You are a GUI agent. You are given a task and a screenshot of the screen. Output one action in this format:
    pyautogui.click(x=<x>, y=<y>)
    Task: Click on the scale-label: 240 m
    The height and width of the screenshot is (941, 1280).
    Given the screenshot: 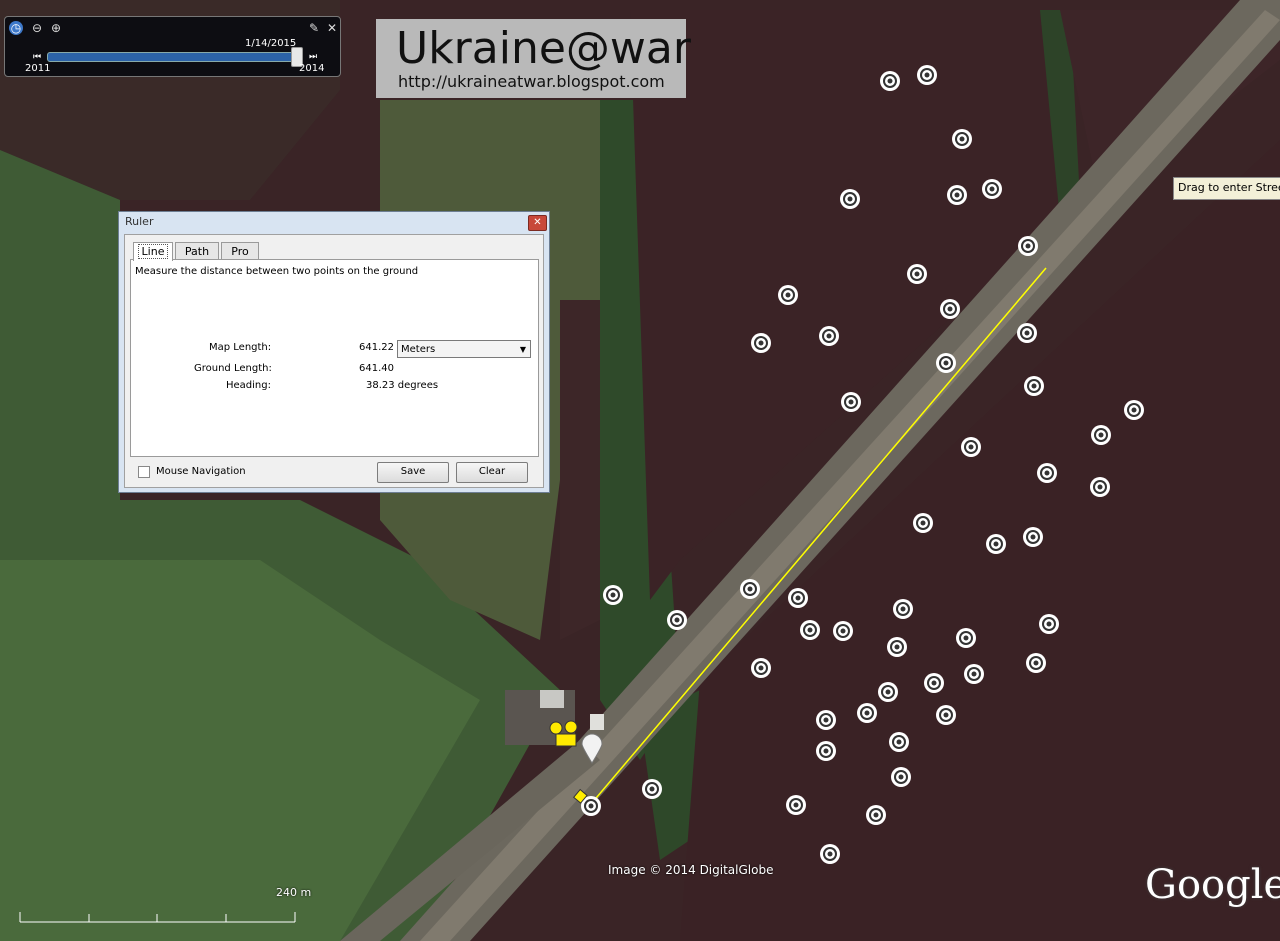 What is the action you would take?
    pyautogui.click(x=294, y=892)
    